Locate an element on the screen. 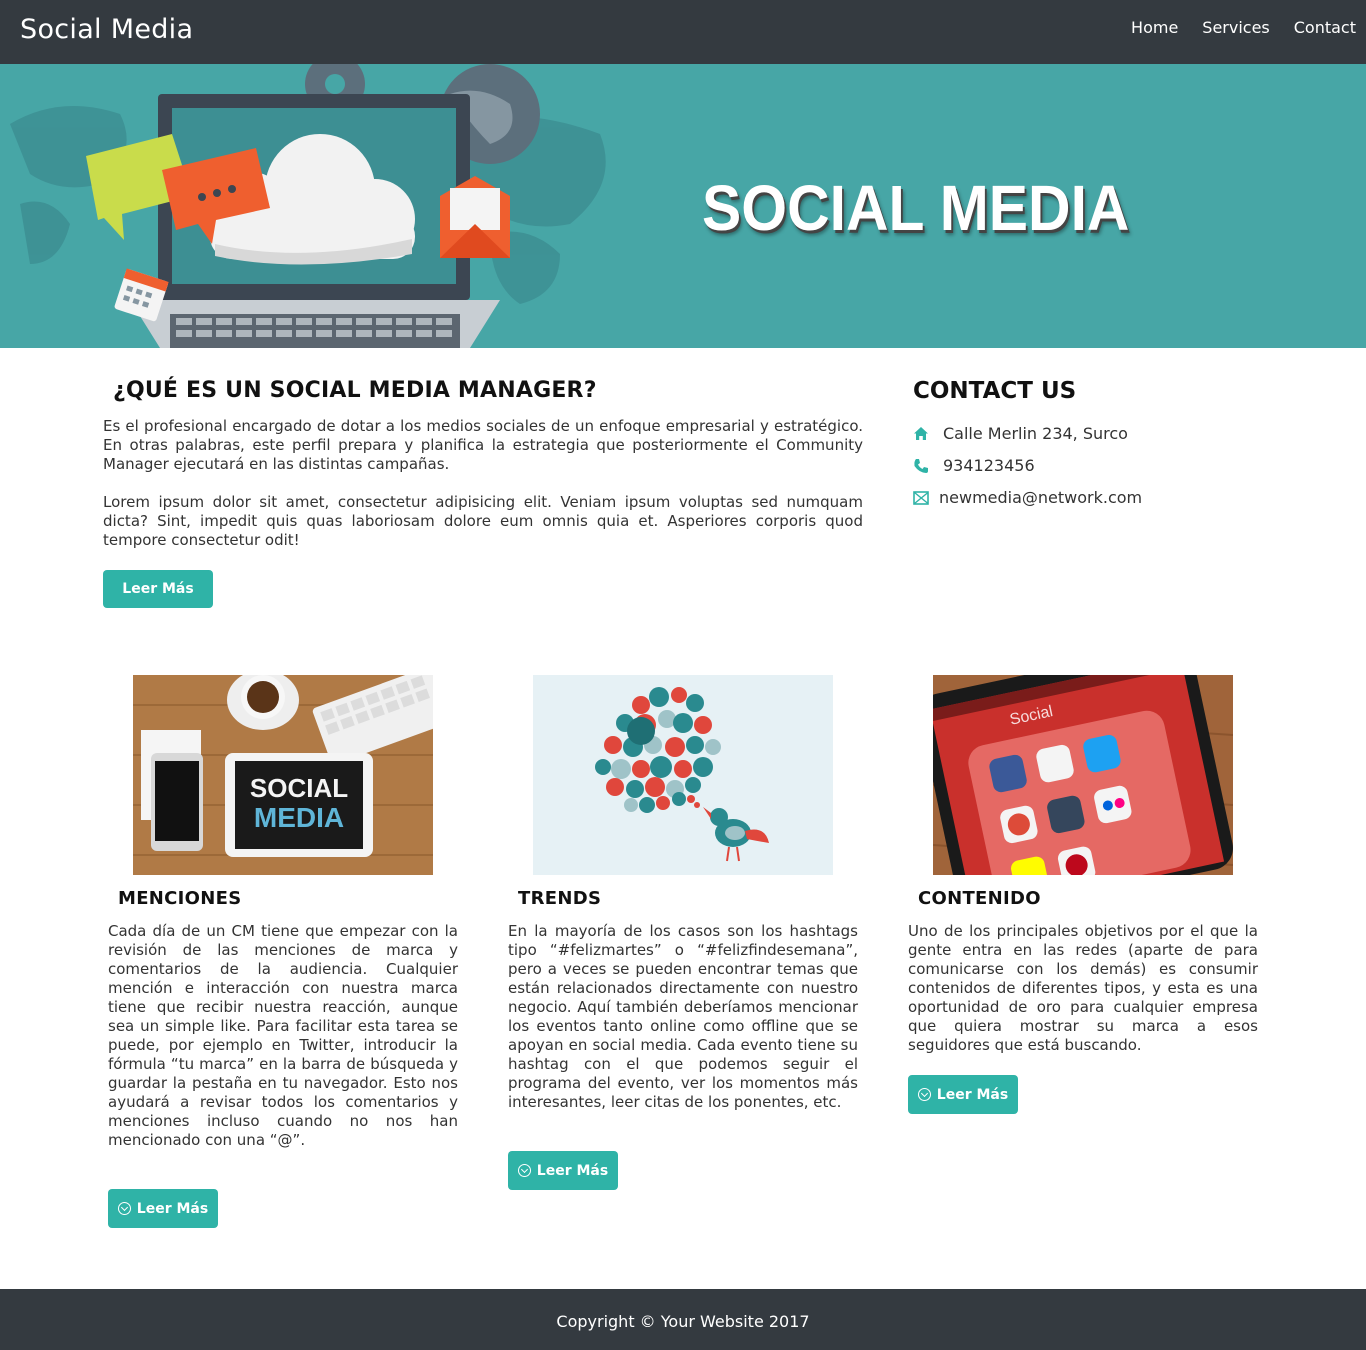 Image resolution: width=1366 pixels, height=1350 pixels. brand-logo: Social Media is located at coordinates (106, 29).